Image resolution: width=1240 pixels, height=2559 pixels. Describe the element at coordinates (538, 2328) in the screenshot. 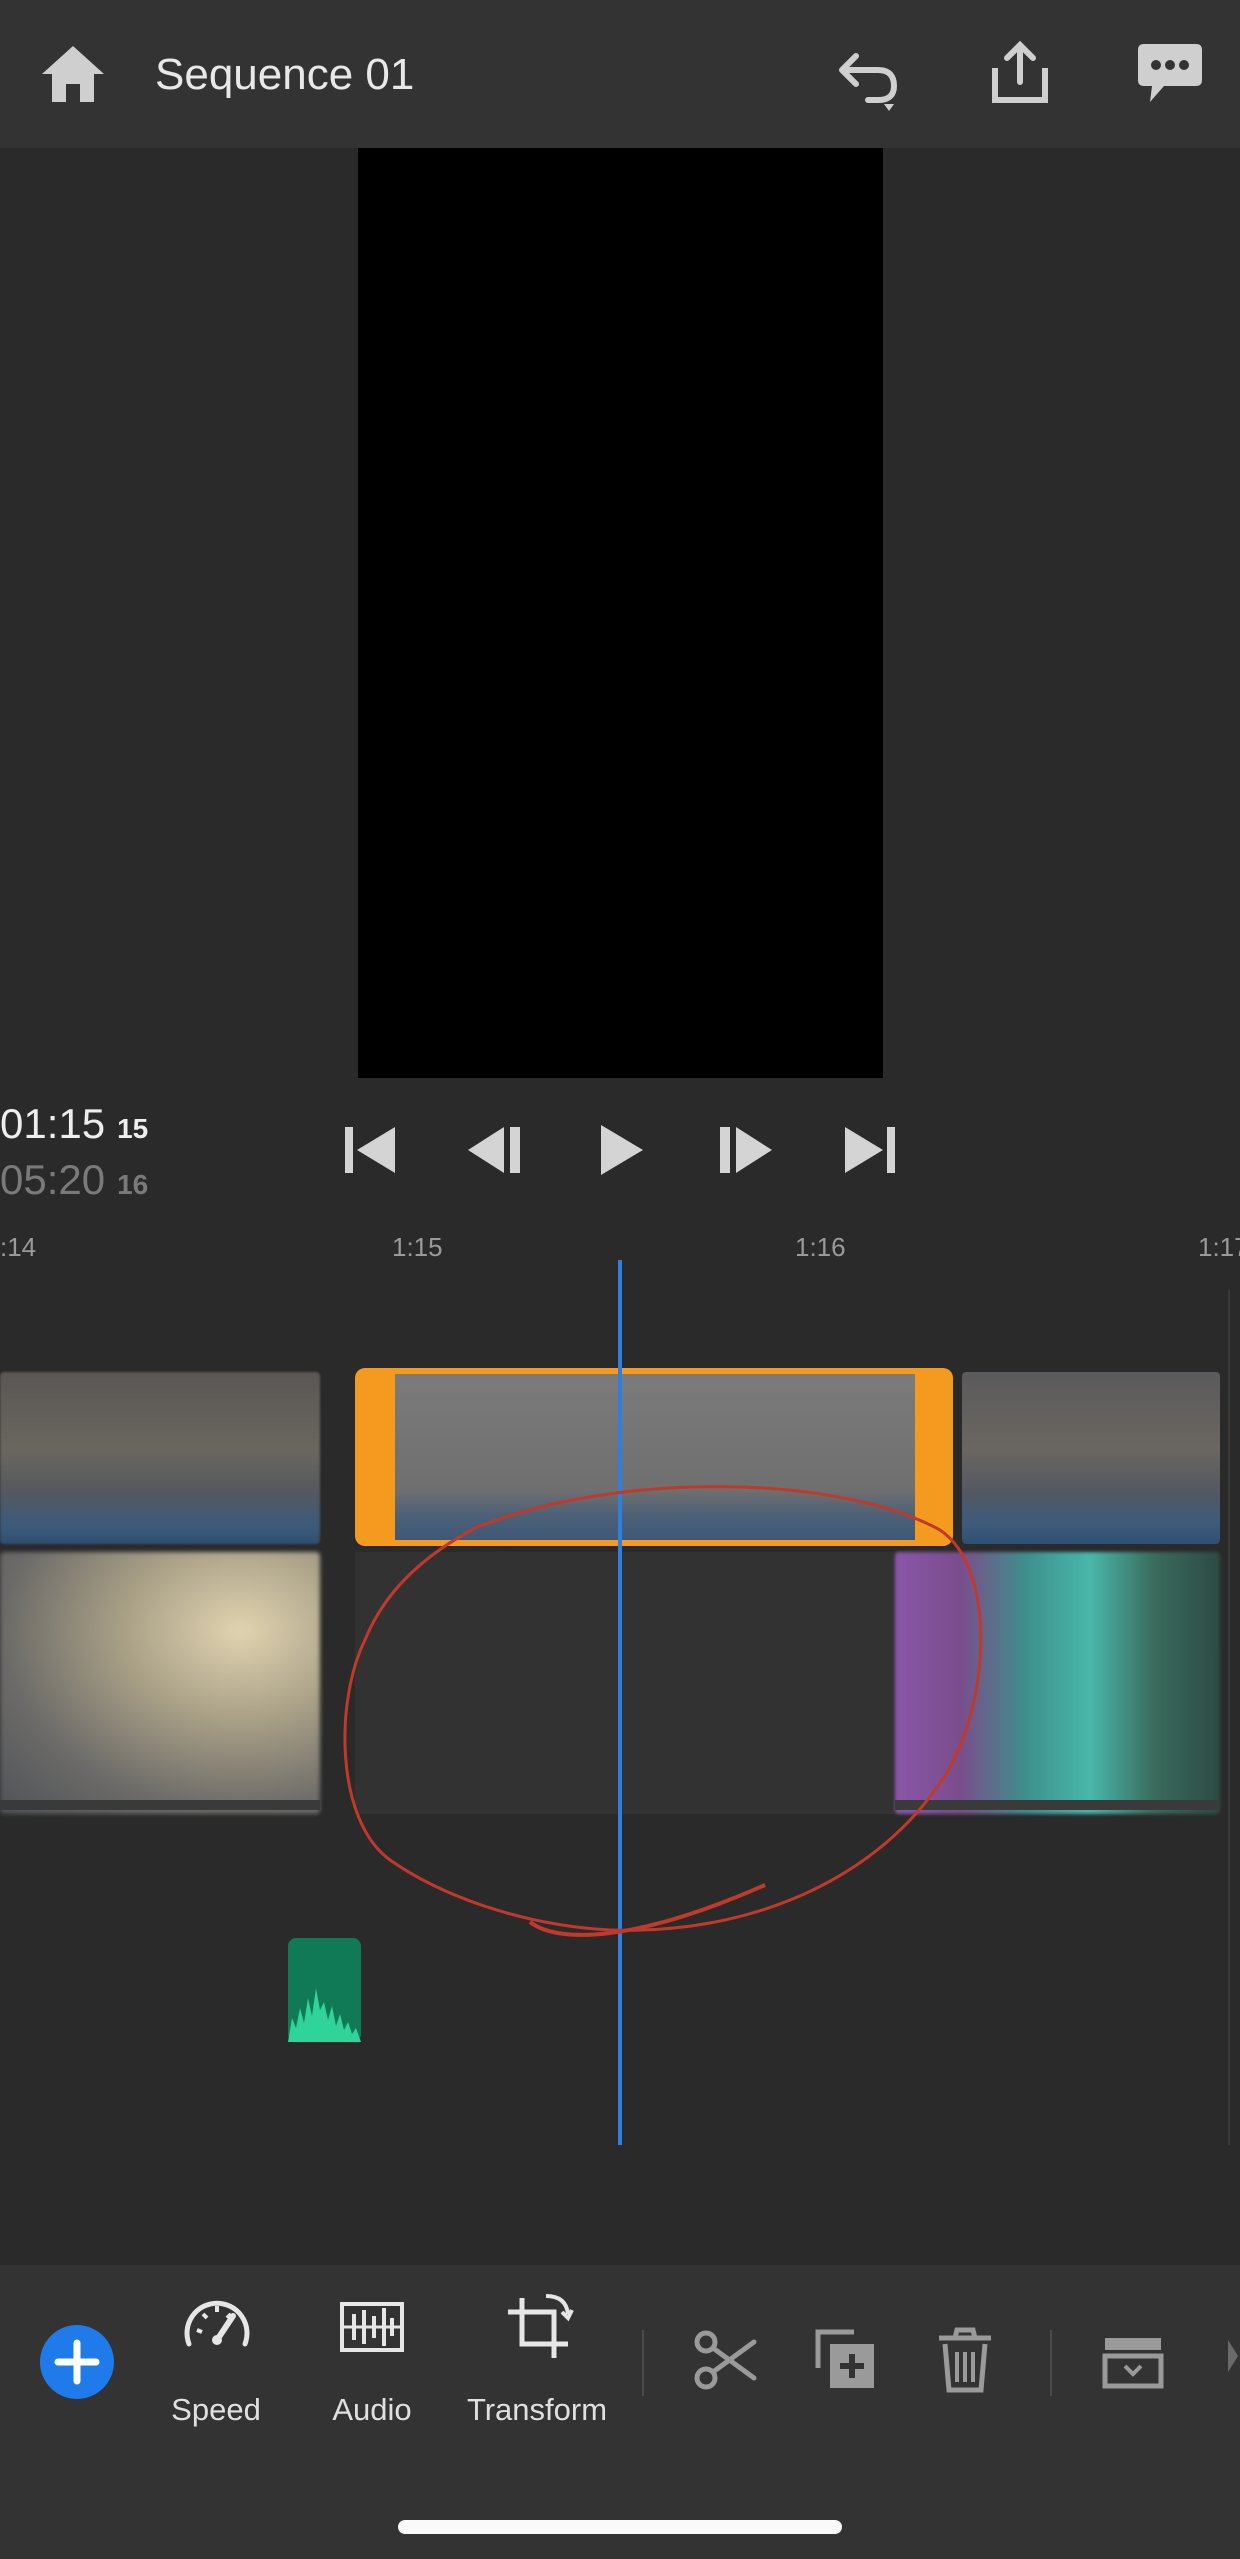

I see `transform-icon` at that location.